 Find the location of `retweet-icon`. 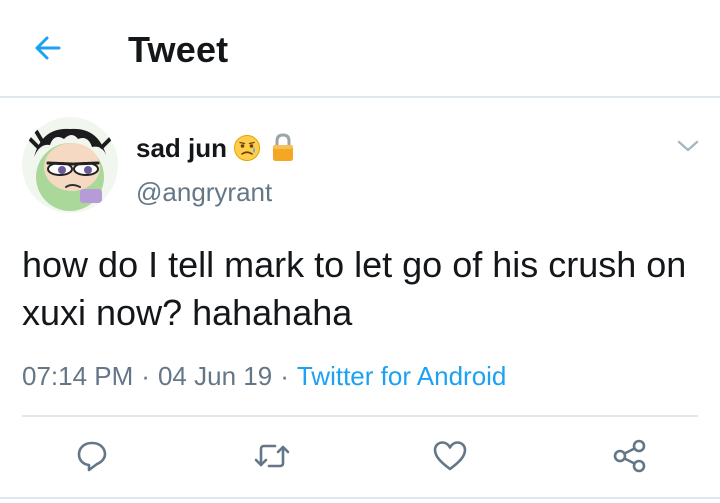

retweet-icon is located at coordinates (272, 456).